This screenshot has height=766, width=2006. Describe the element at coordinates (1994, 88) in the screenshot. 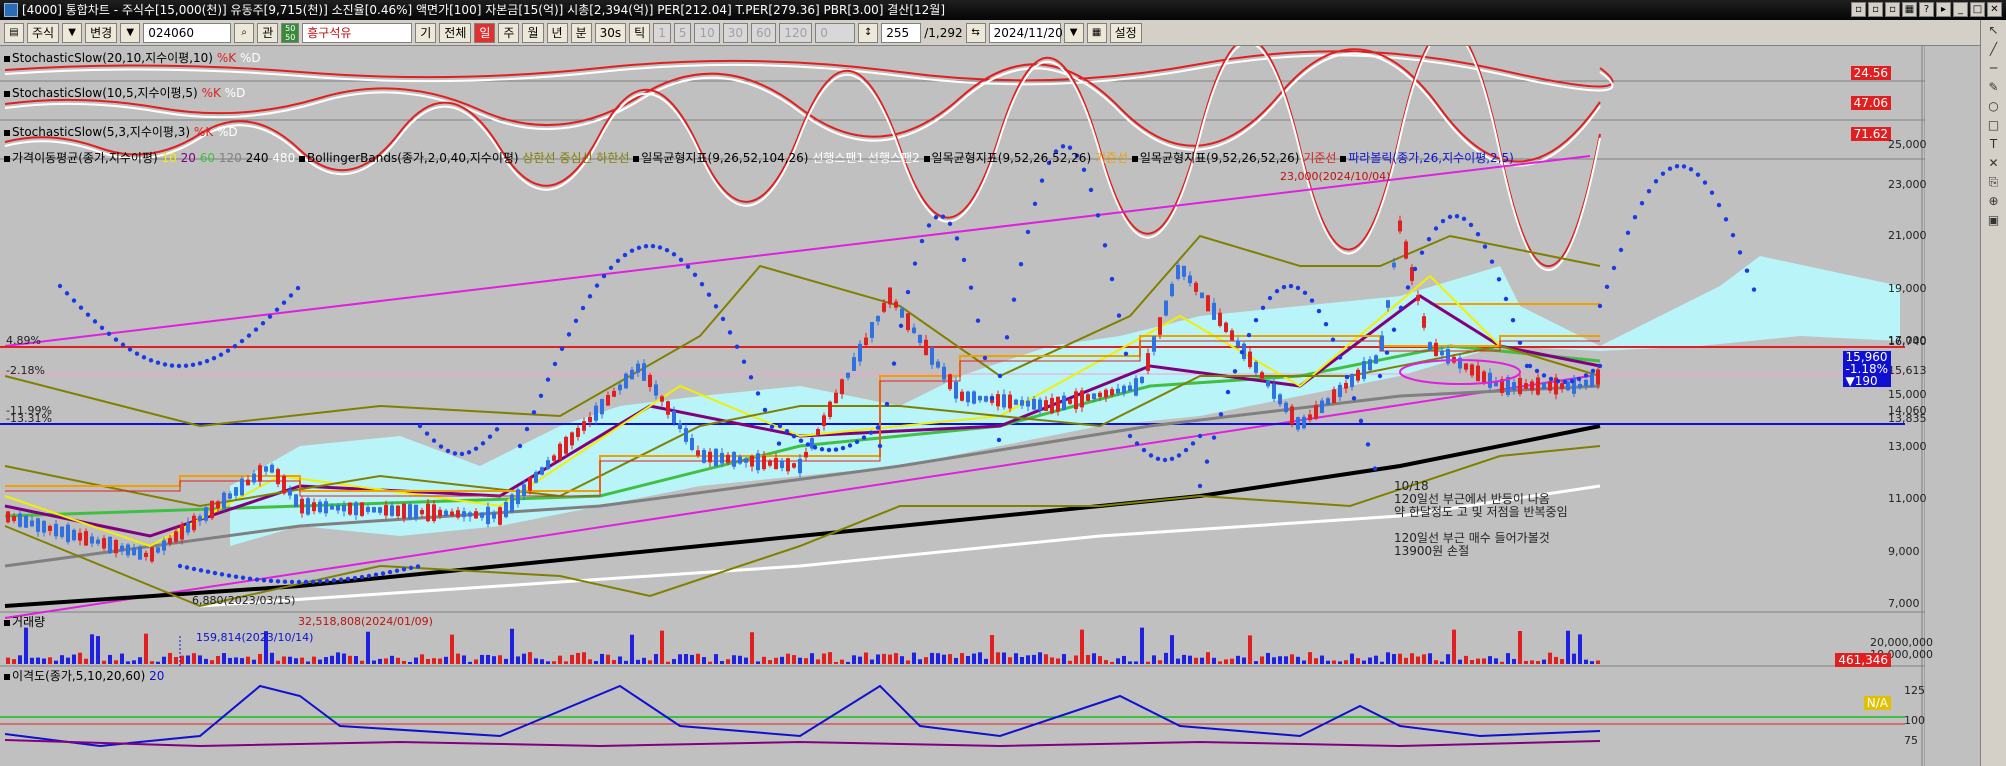

I see `pen-icon: ✎` at that location.